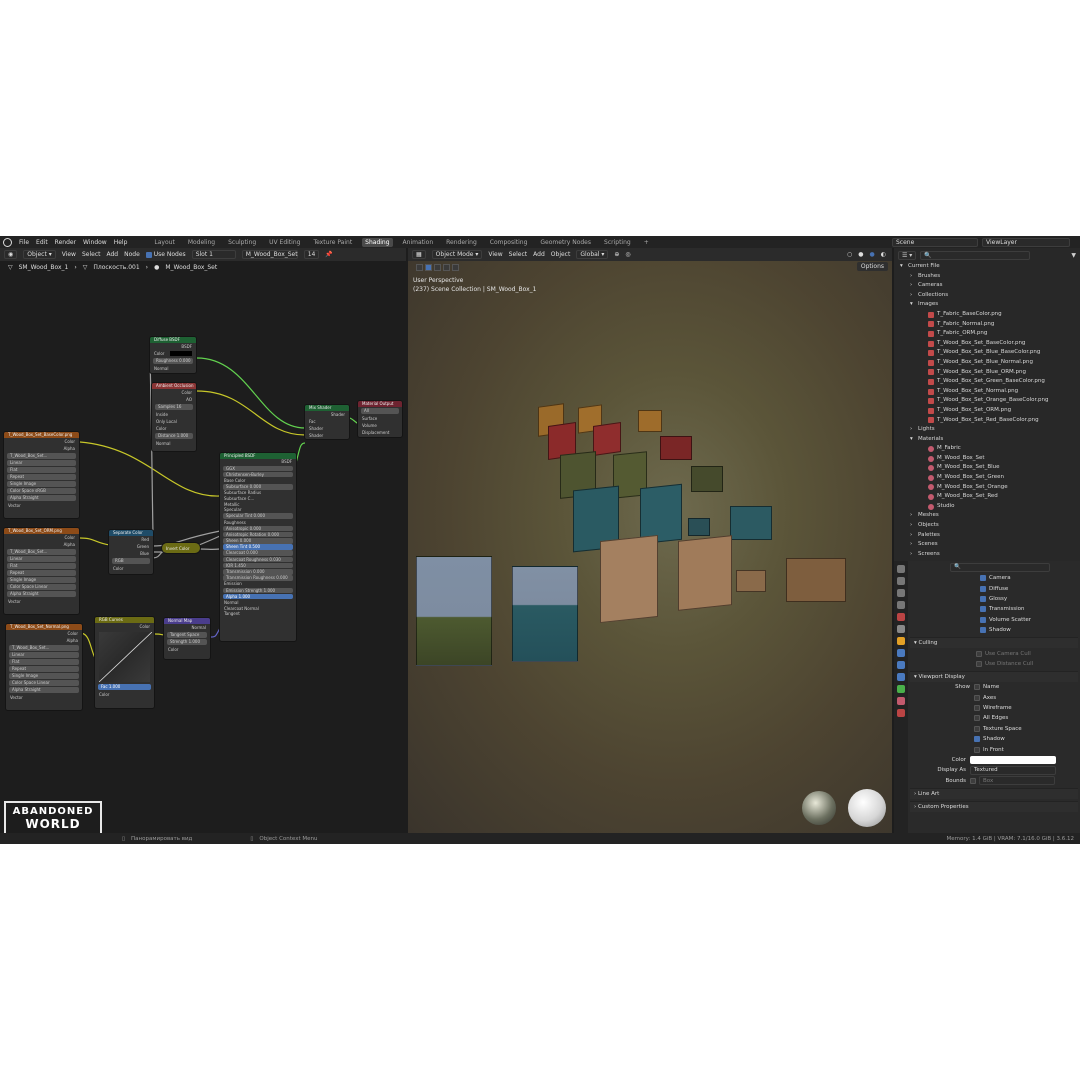 The height and width of the screenshot is (1080, 1080). What do you see at coordinates (258, 565) in the screenshot?
I see `principled-slider: IOR 1.450` at bounding box center [258, 565].